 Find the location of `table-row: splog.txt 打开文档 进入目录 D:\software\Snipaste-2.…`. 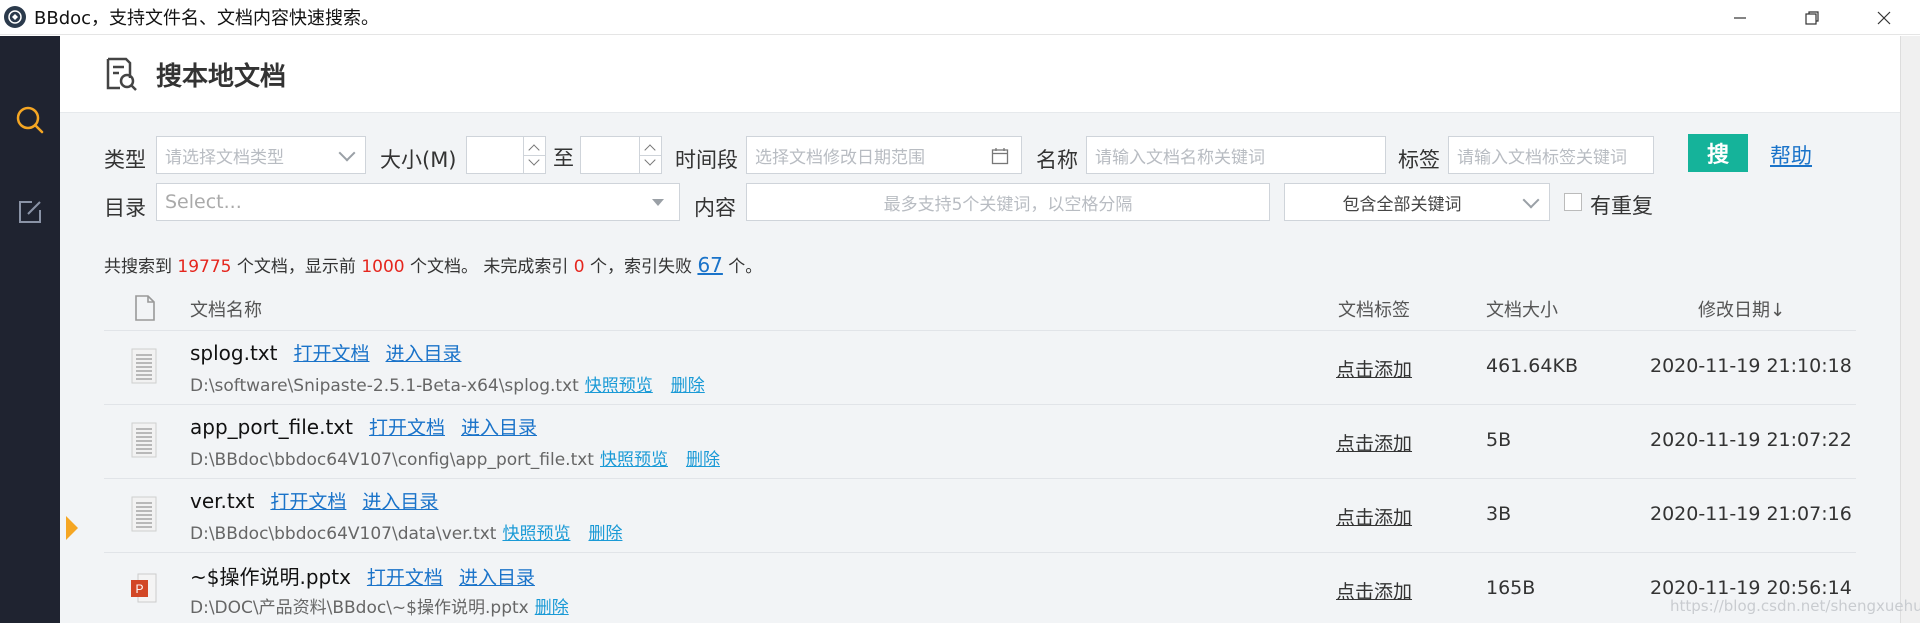

table-row: splog.txt 打开文档 进入目录 D:\software\Snipaste-2.… is located at coordinates (980, 368).